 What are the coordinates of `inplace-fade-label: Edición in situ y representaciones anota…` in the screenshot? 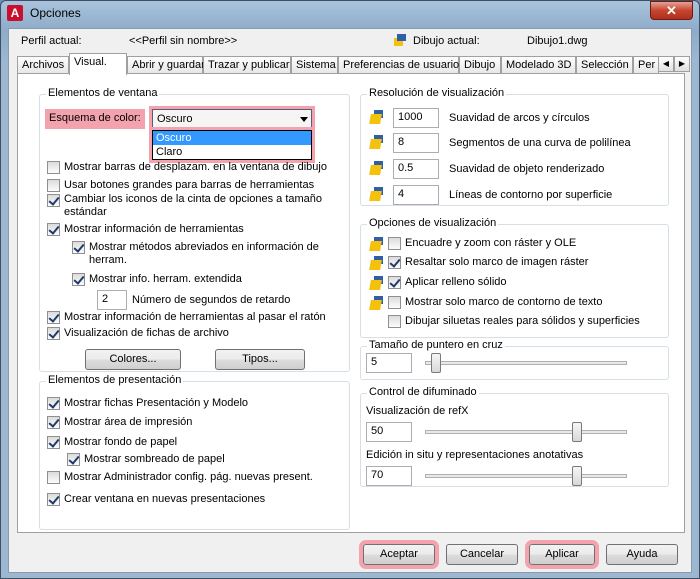 It's located at (475, 455).